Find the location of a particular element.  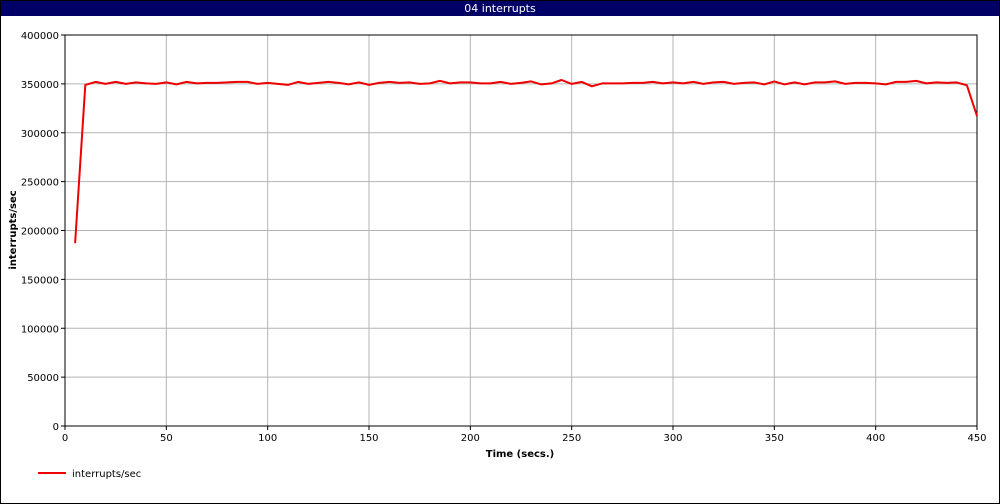

x-tick-label: 200 is located at coordinates (470, 438).